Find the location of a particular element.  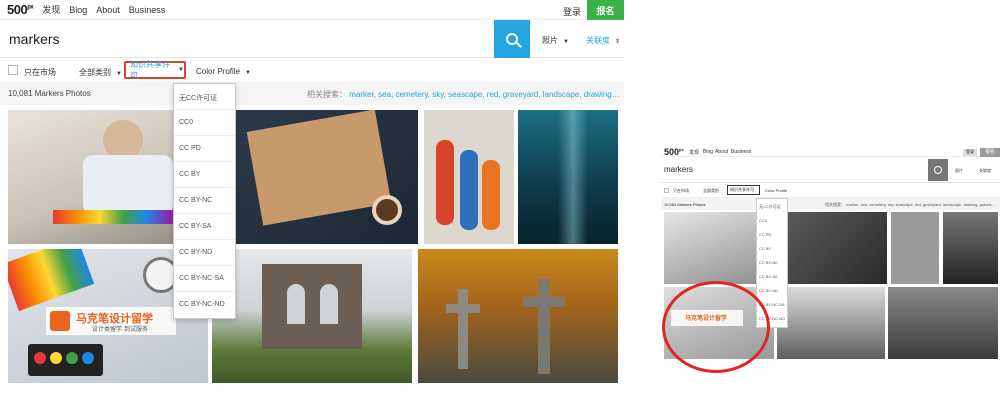

thumb-nav-about: About is located at coordinates (722, 152).